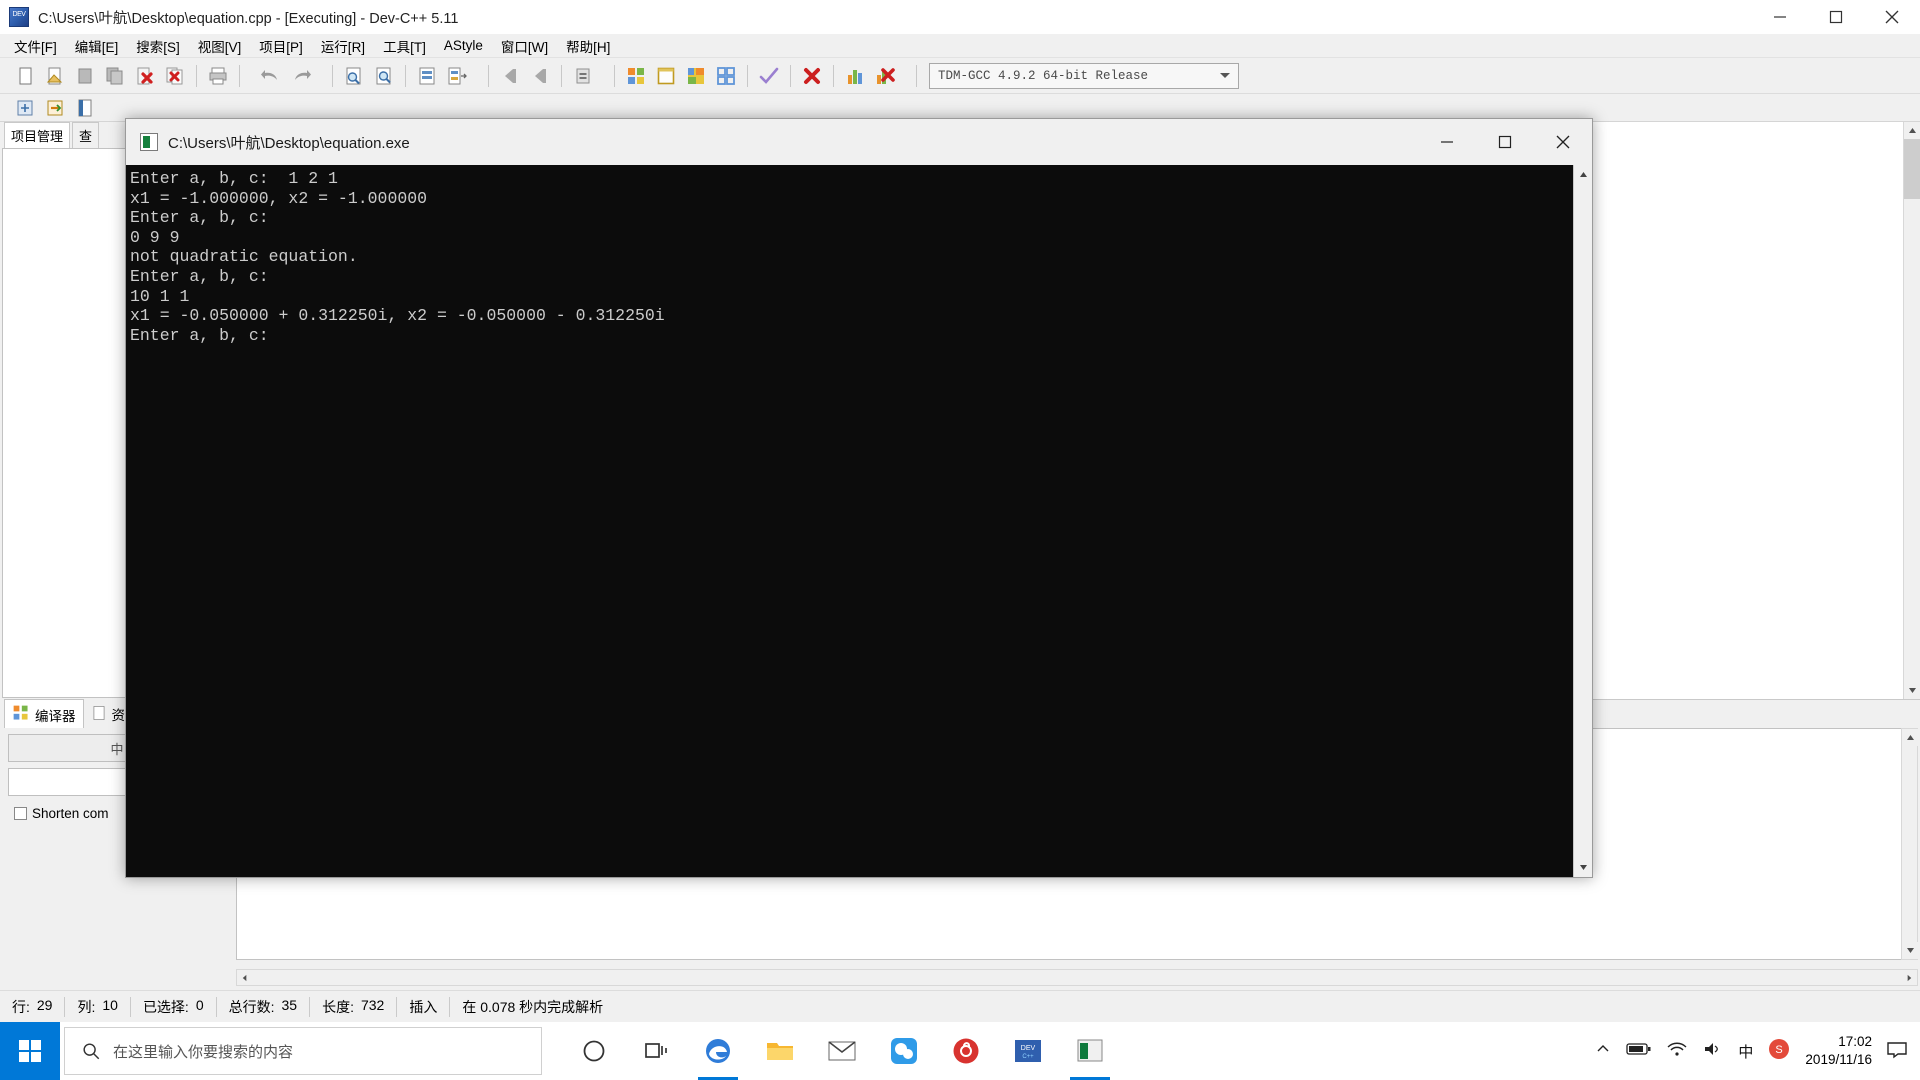 This screenshot has height=1080, width=1920. Describe the element at coordinates (1225, 75) in the screenshot. I see `chevron-down-icon` at that location.